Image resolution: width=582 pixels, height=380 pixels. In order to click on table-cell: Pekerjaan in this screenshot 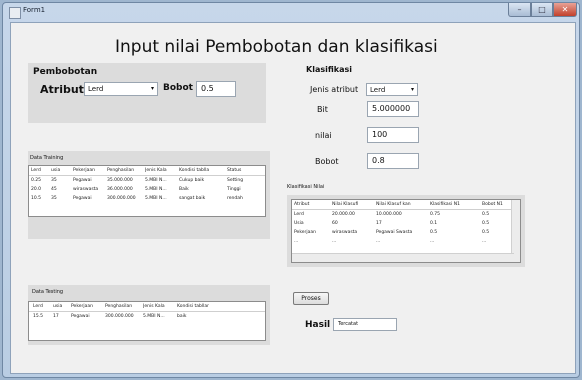, I will do `click(305, 232)`.